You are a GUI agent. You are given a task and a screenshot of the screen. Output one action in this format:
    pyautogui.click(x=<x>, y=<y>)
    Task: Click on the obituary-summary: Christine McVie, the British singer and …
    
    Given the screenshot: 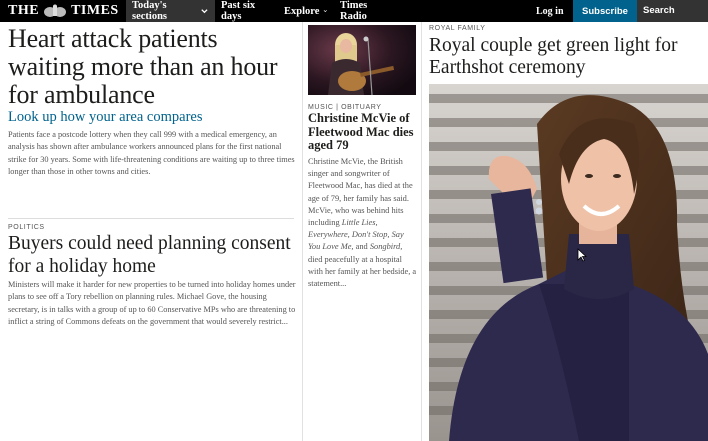 What is the action you would take?
    pyautogui.click(x=363, y=223)
    